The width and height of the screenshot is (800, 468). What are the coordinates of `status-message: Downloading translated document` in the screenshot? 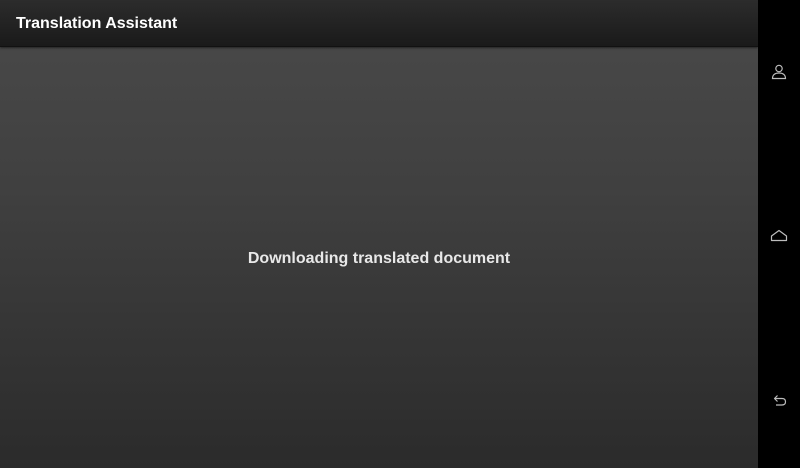 It's located at (379, 258).